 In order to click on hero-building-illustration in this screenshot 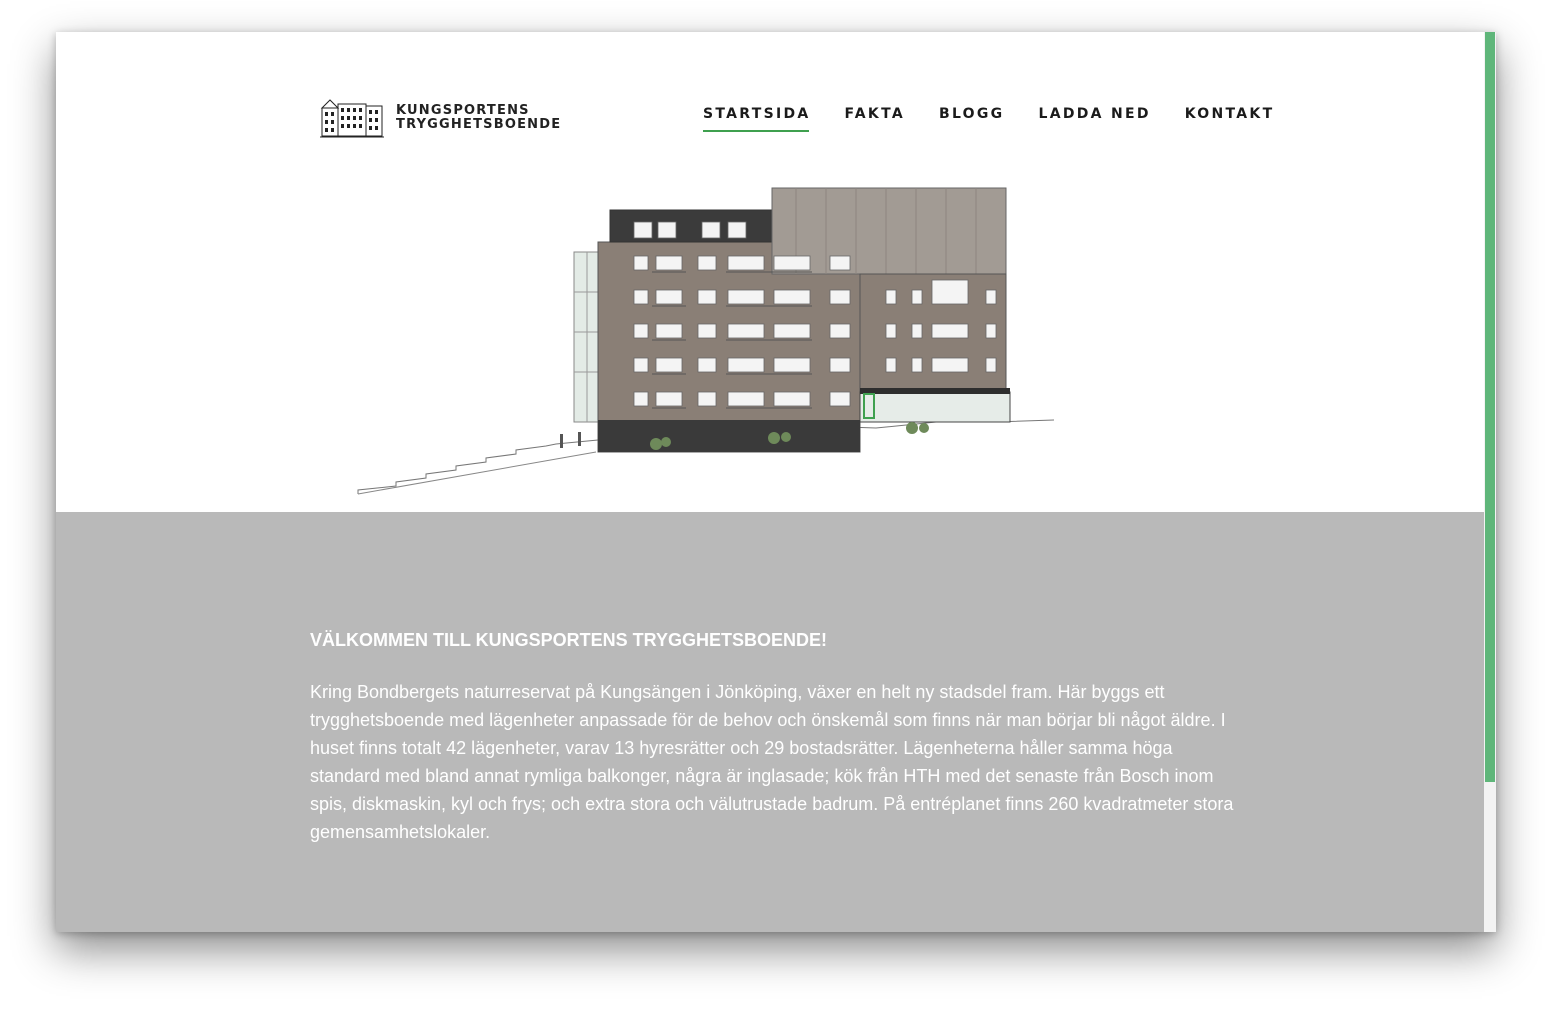, I will do `click(706, 341)`.